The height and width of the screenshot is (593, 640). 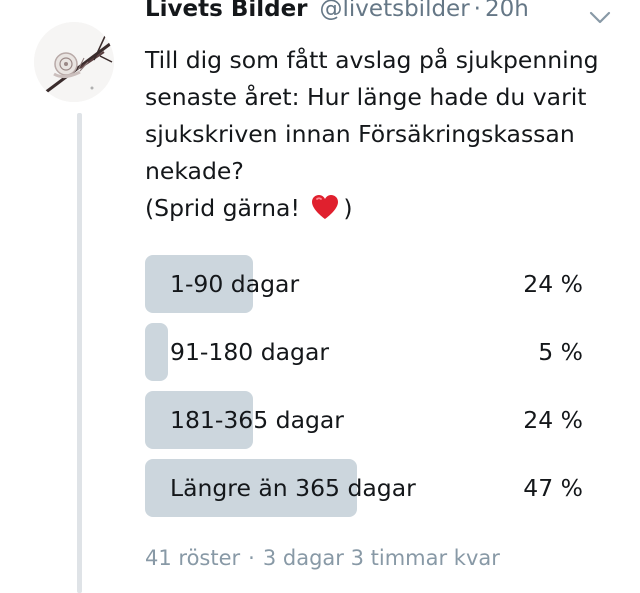 I want to click on thread-connector-line, so click(x=79, y=353).